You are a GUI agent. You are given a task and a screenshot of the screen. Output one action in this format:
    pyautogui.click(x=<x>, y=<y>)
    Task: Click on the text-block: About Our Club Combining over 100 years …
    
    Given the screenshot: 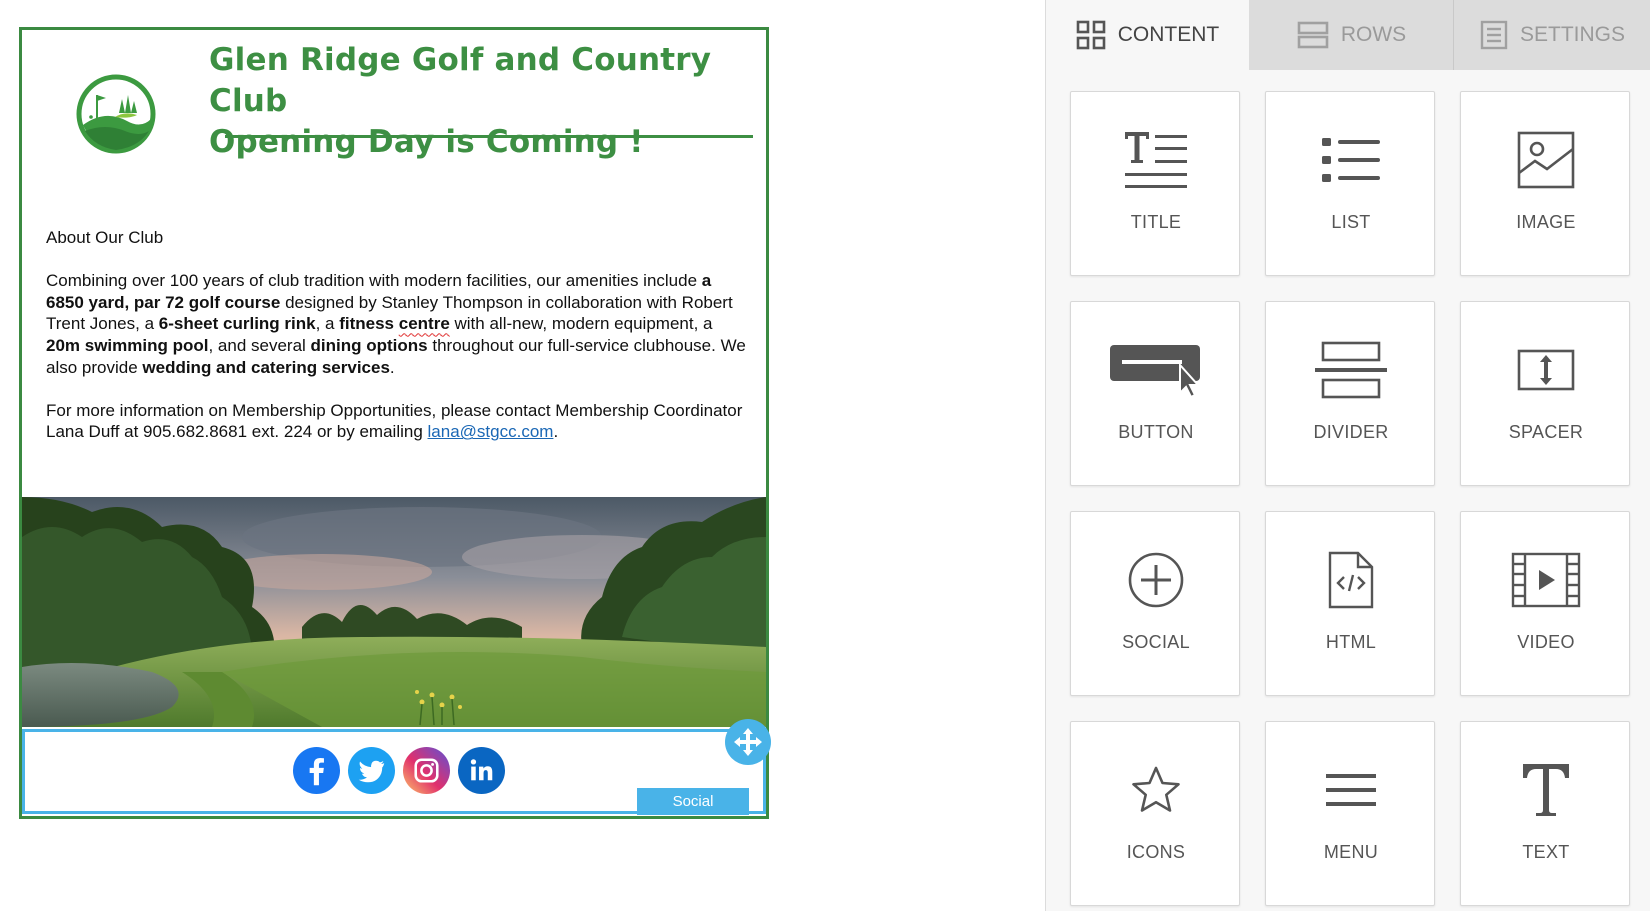 What is the action you would take?
    pyautogui.click(x=396, y=346)
    